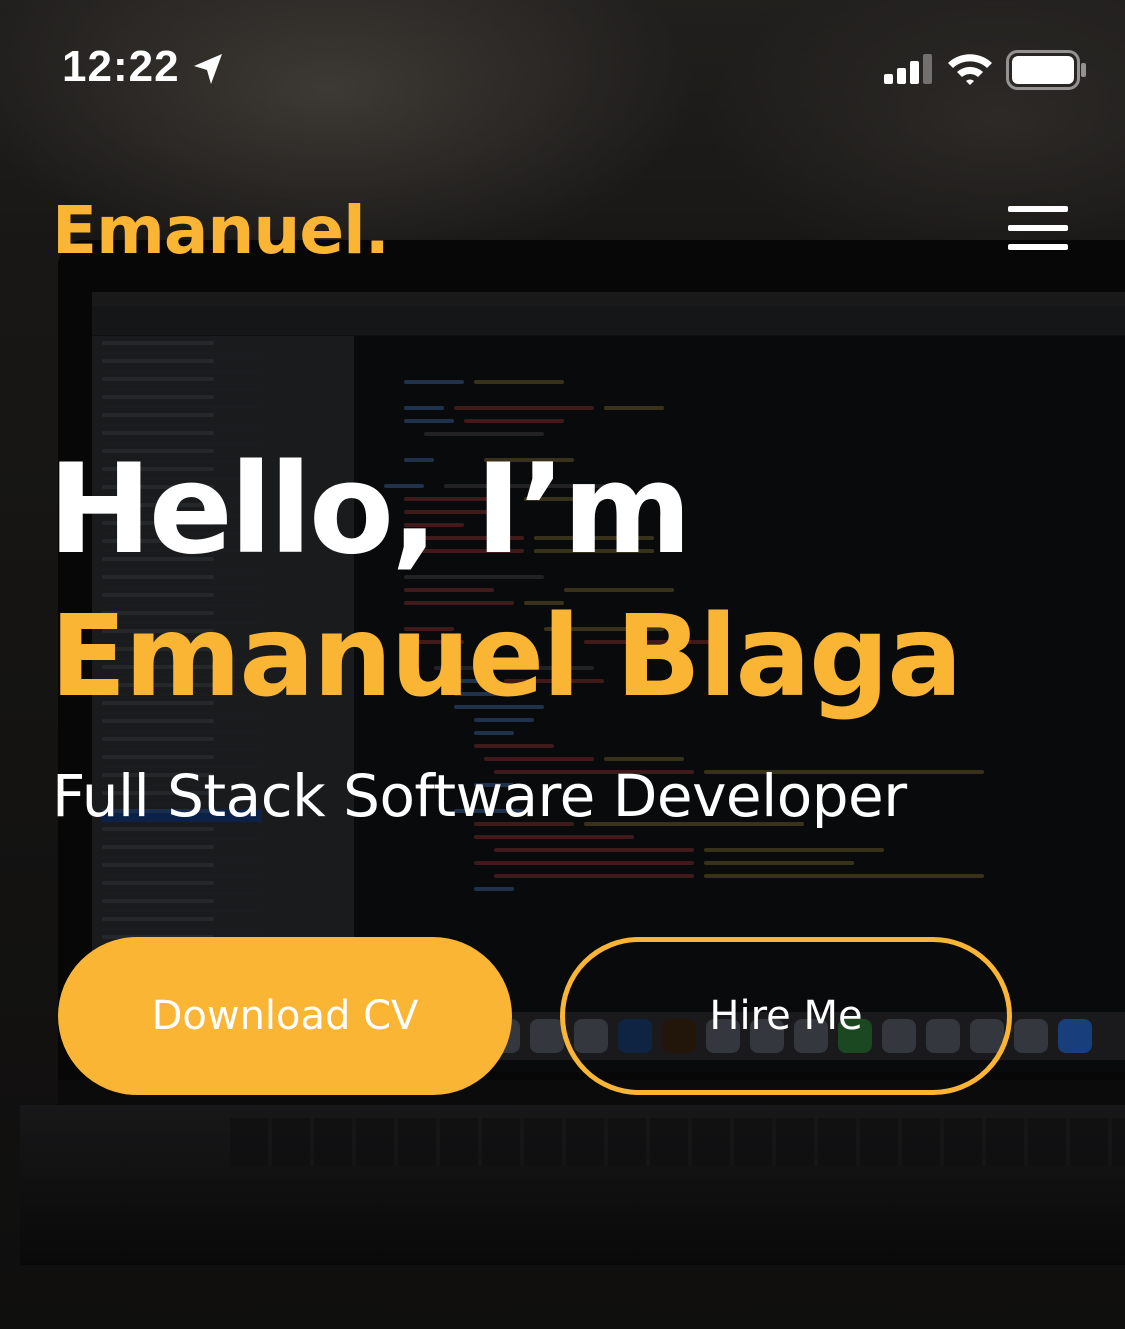  Describe the element at coordinates (221, 230) in the screenshot. I see `brand-logo: Emanuel.` at that location.